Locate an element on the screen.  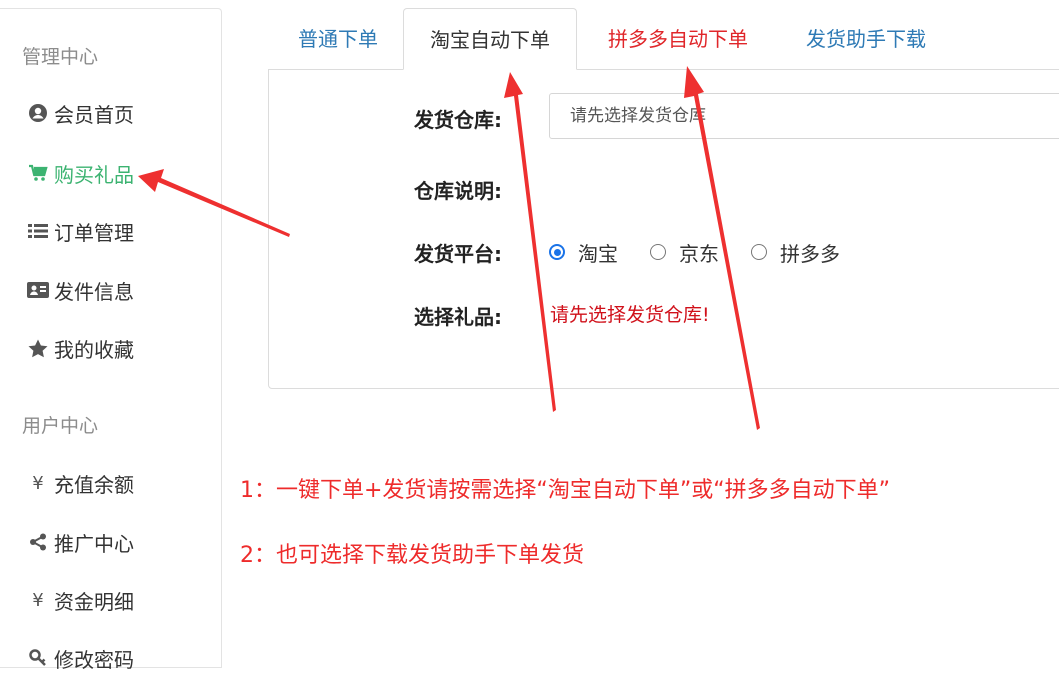
radio-label: 拼多多 is located at coordinates (810, 253).